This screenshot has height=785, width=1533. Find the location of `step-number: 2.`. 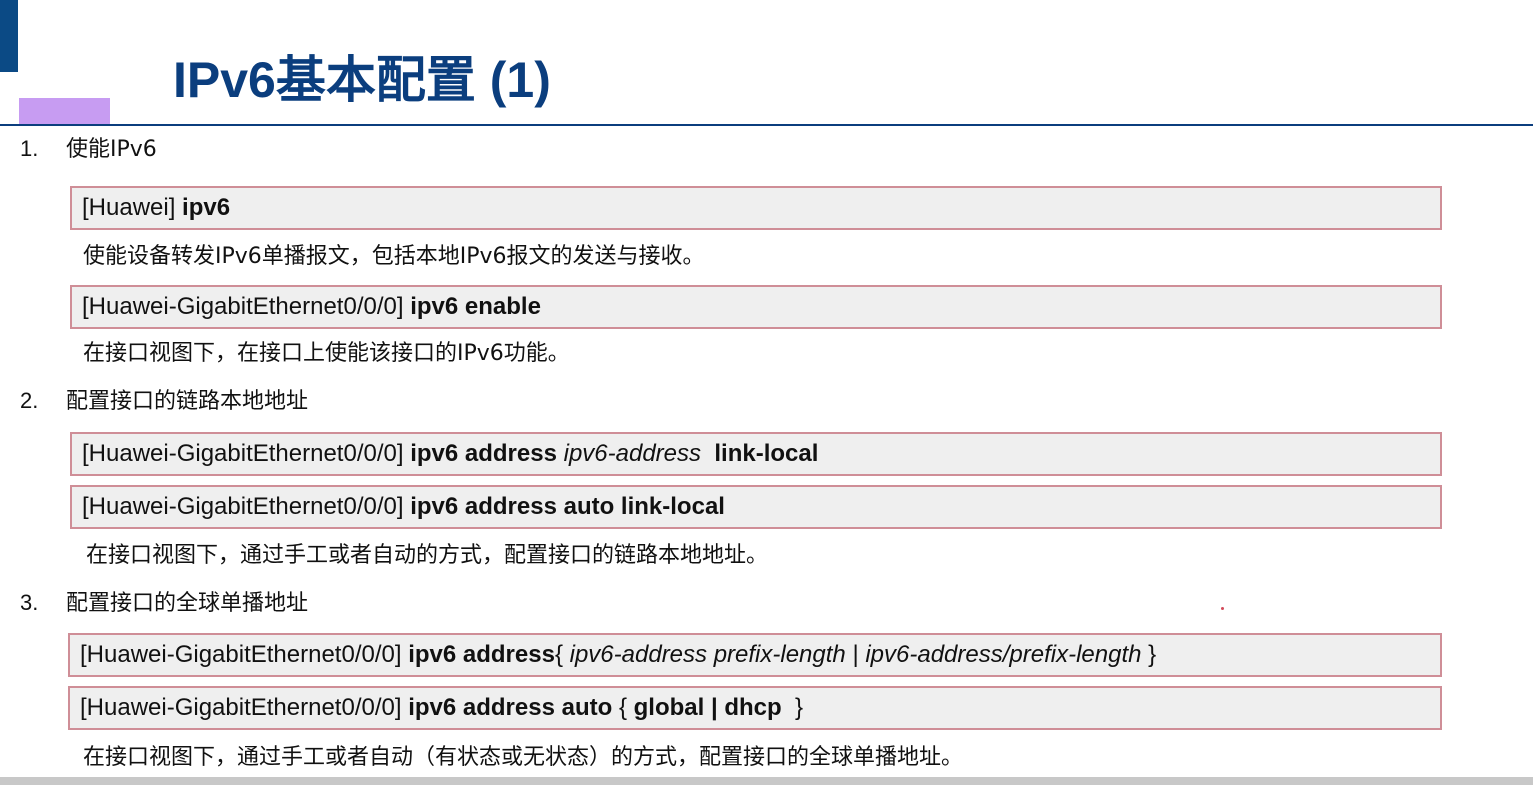

step-number: 2. is located at coordinates (29, 400).